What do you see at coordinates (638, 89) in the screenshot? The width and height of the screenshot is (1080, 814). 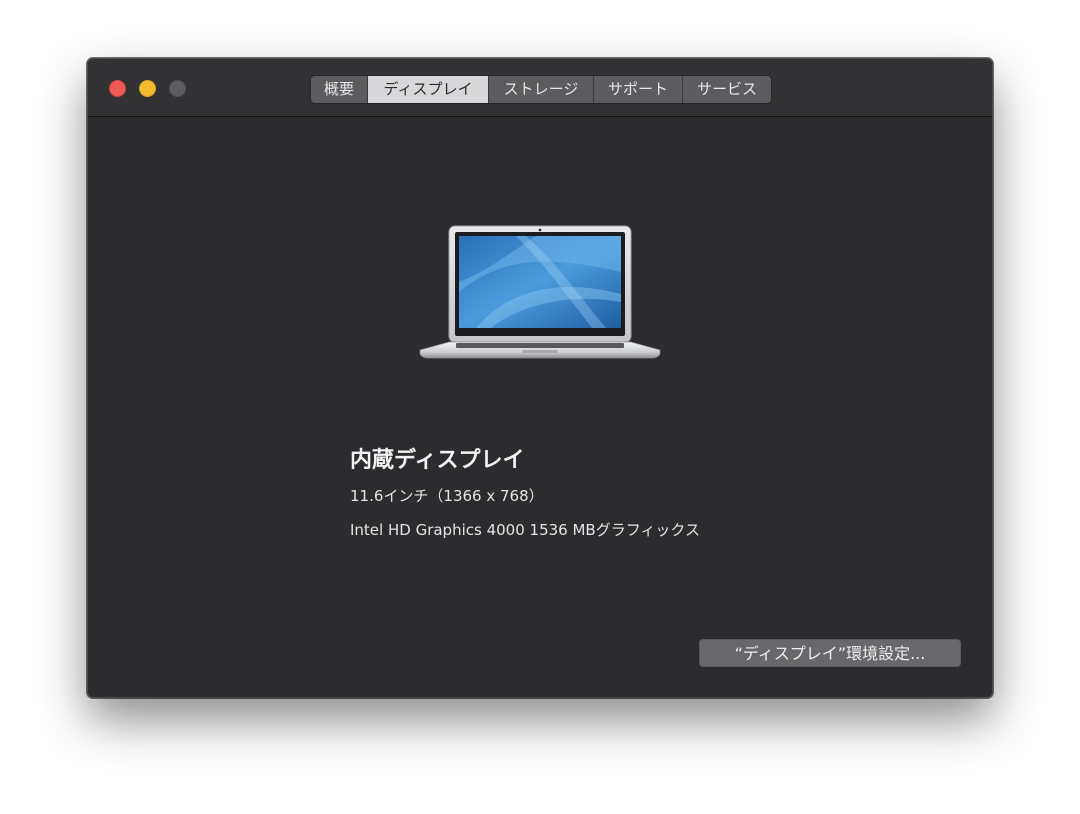 I see `tab-support: サポート` at bounding box center [638, 89].